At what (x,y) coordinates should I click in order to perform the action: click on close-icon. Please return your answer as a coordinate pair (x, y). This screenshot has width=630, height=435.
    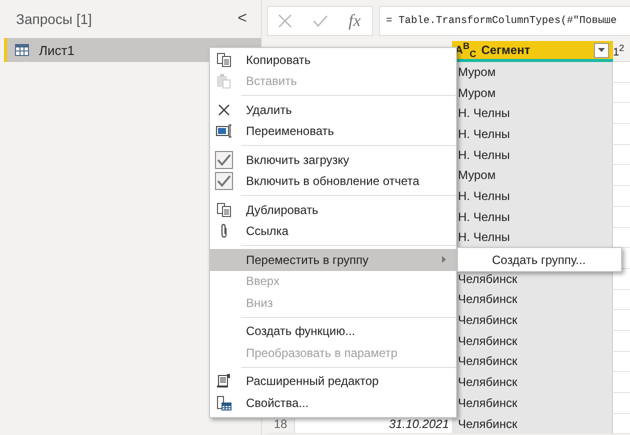
    Looking at the image, I should click on (224, 110).